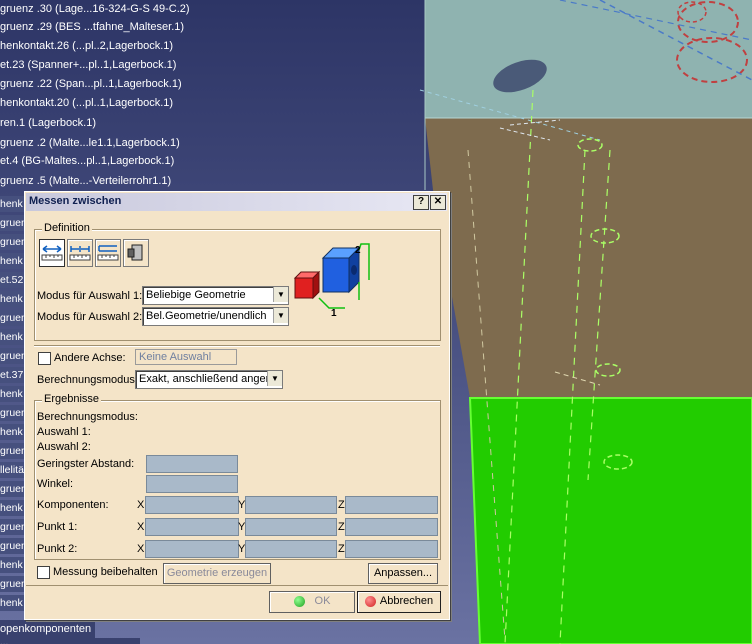  Describe the element at coordinates (91, 143) in the screenshot. I see `tree-item: gruenz .2 (Malte...le1.1,Lagerbock.1)` at that location.